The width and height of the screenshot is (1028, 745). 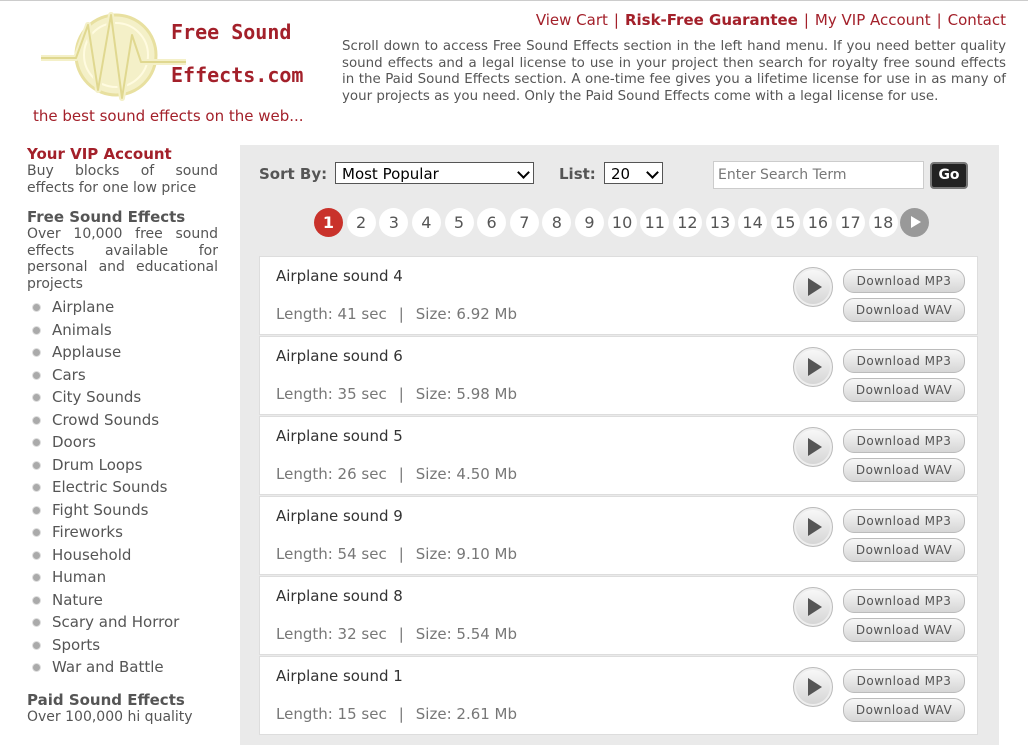 What do you see at coordinates (110, 487) in the screenshot?
I see `category-label: Electric Sounds` at bounding box center [110, 487].